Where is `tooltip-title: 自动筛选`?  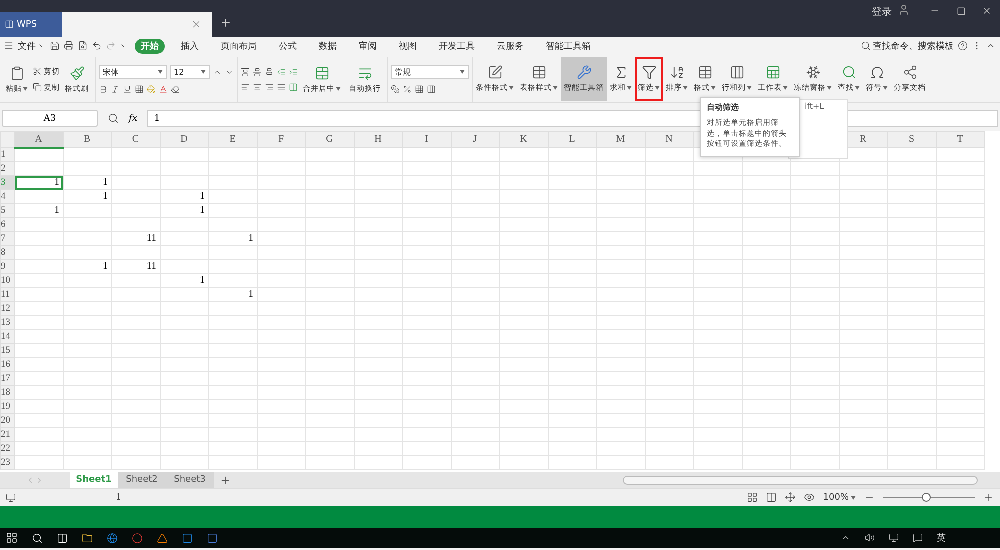 tooltip-title: 自动筛选 is located at coordinates (723, 107).